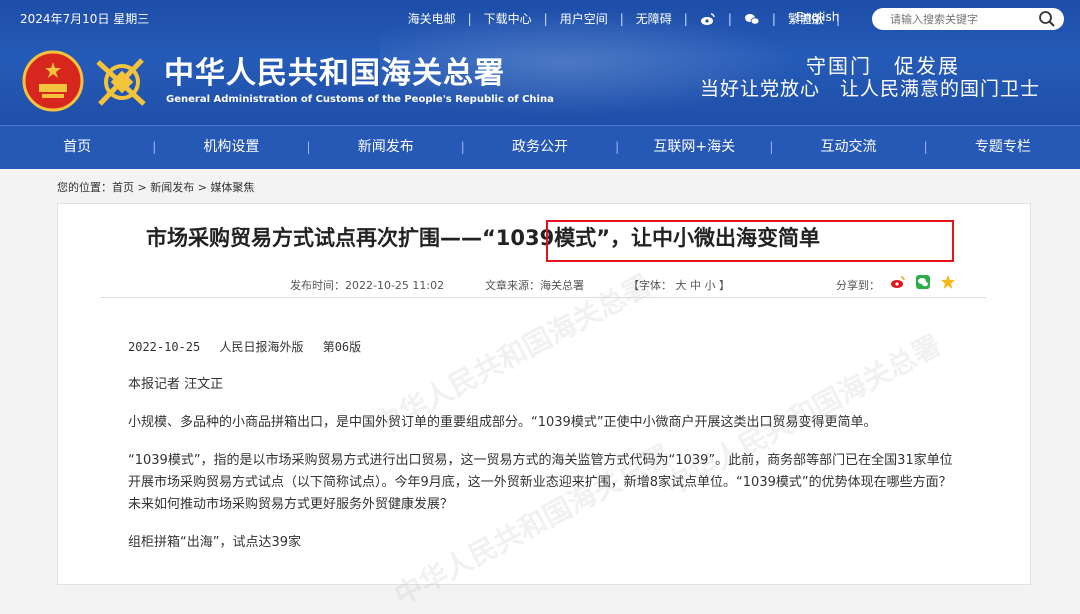 The height and width of the screenshot is (614, 1080). Describe the element at coordinates (898, 282) in the screenshot. I see `weibo-share-icon` at that location.